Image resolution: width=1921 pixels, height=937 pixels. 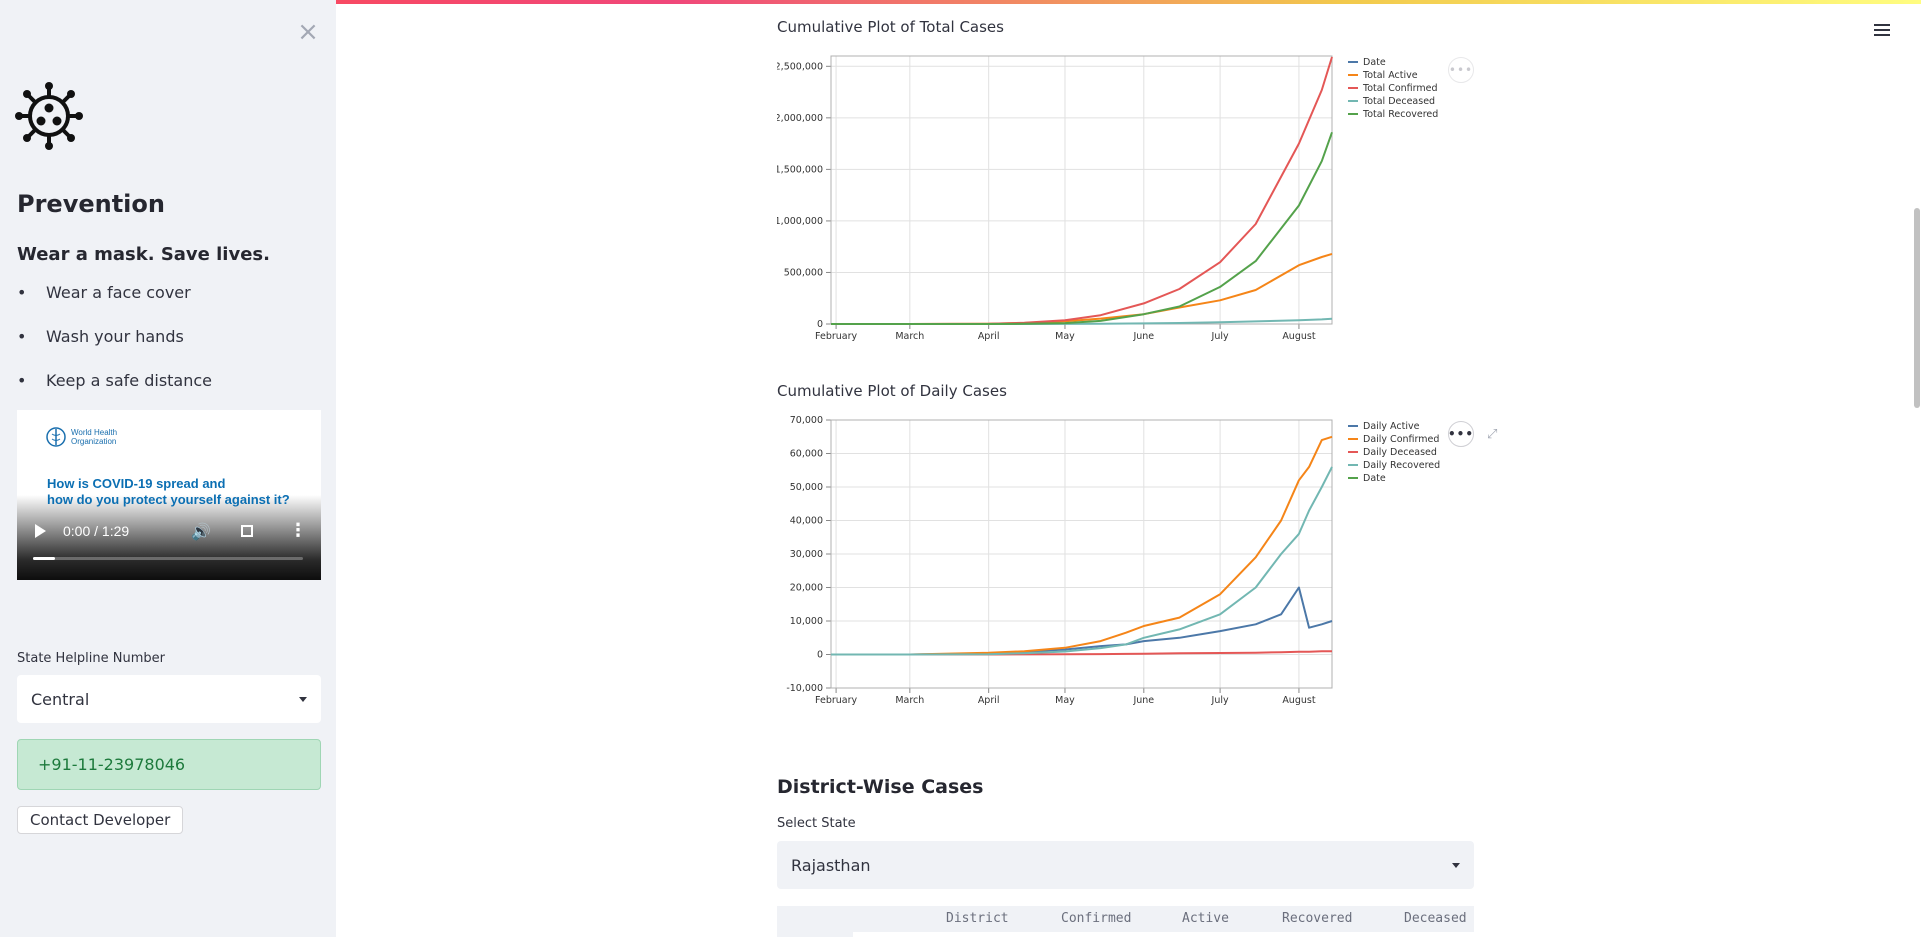 I want to click on tip-item: Keep a safe distance, so click(x=114, y=392).